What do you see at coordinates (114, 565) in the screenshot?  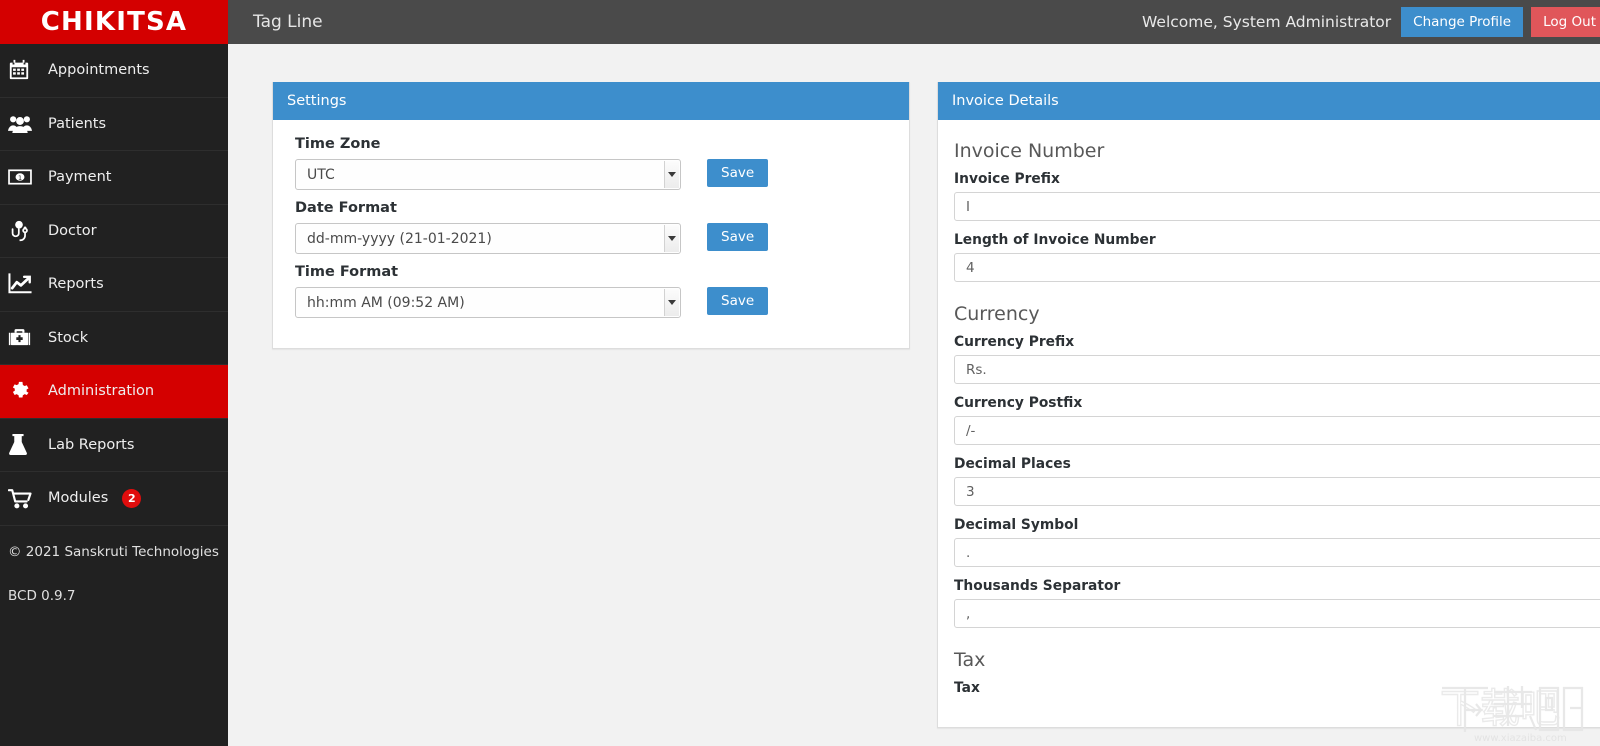 I see `sidebar-footer: © 2021 Sanskruti Technologies BCD 0.9.7` at bounding box center [114, 565].